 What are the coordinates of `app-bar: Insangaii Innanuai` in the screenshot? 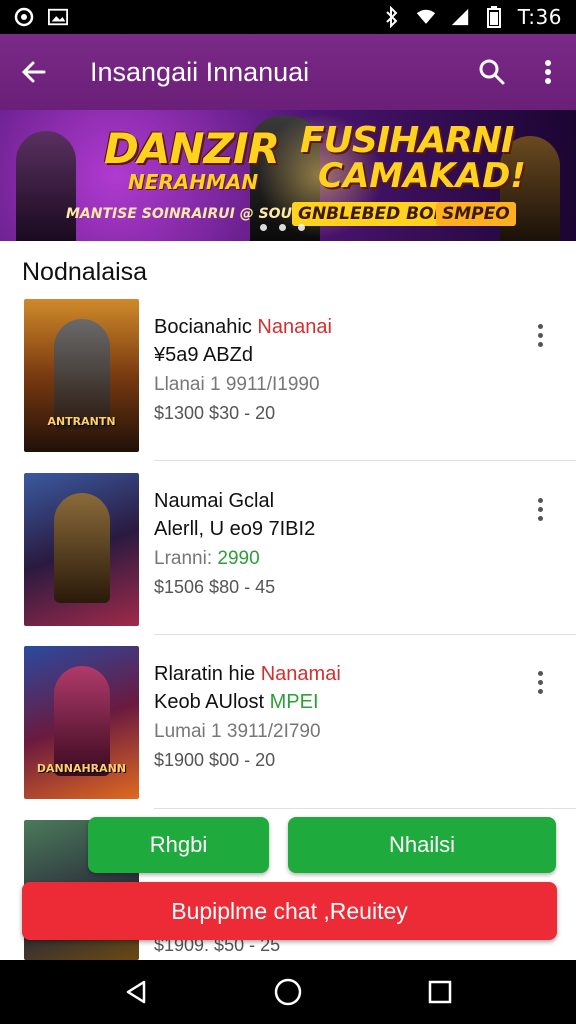 It's located at (288, 72).